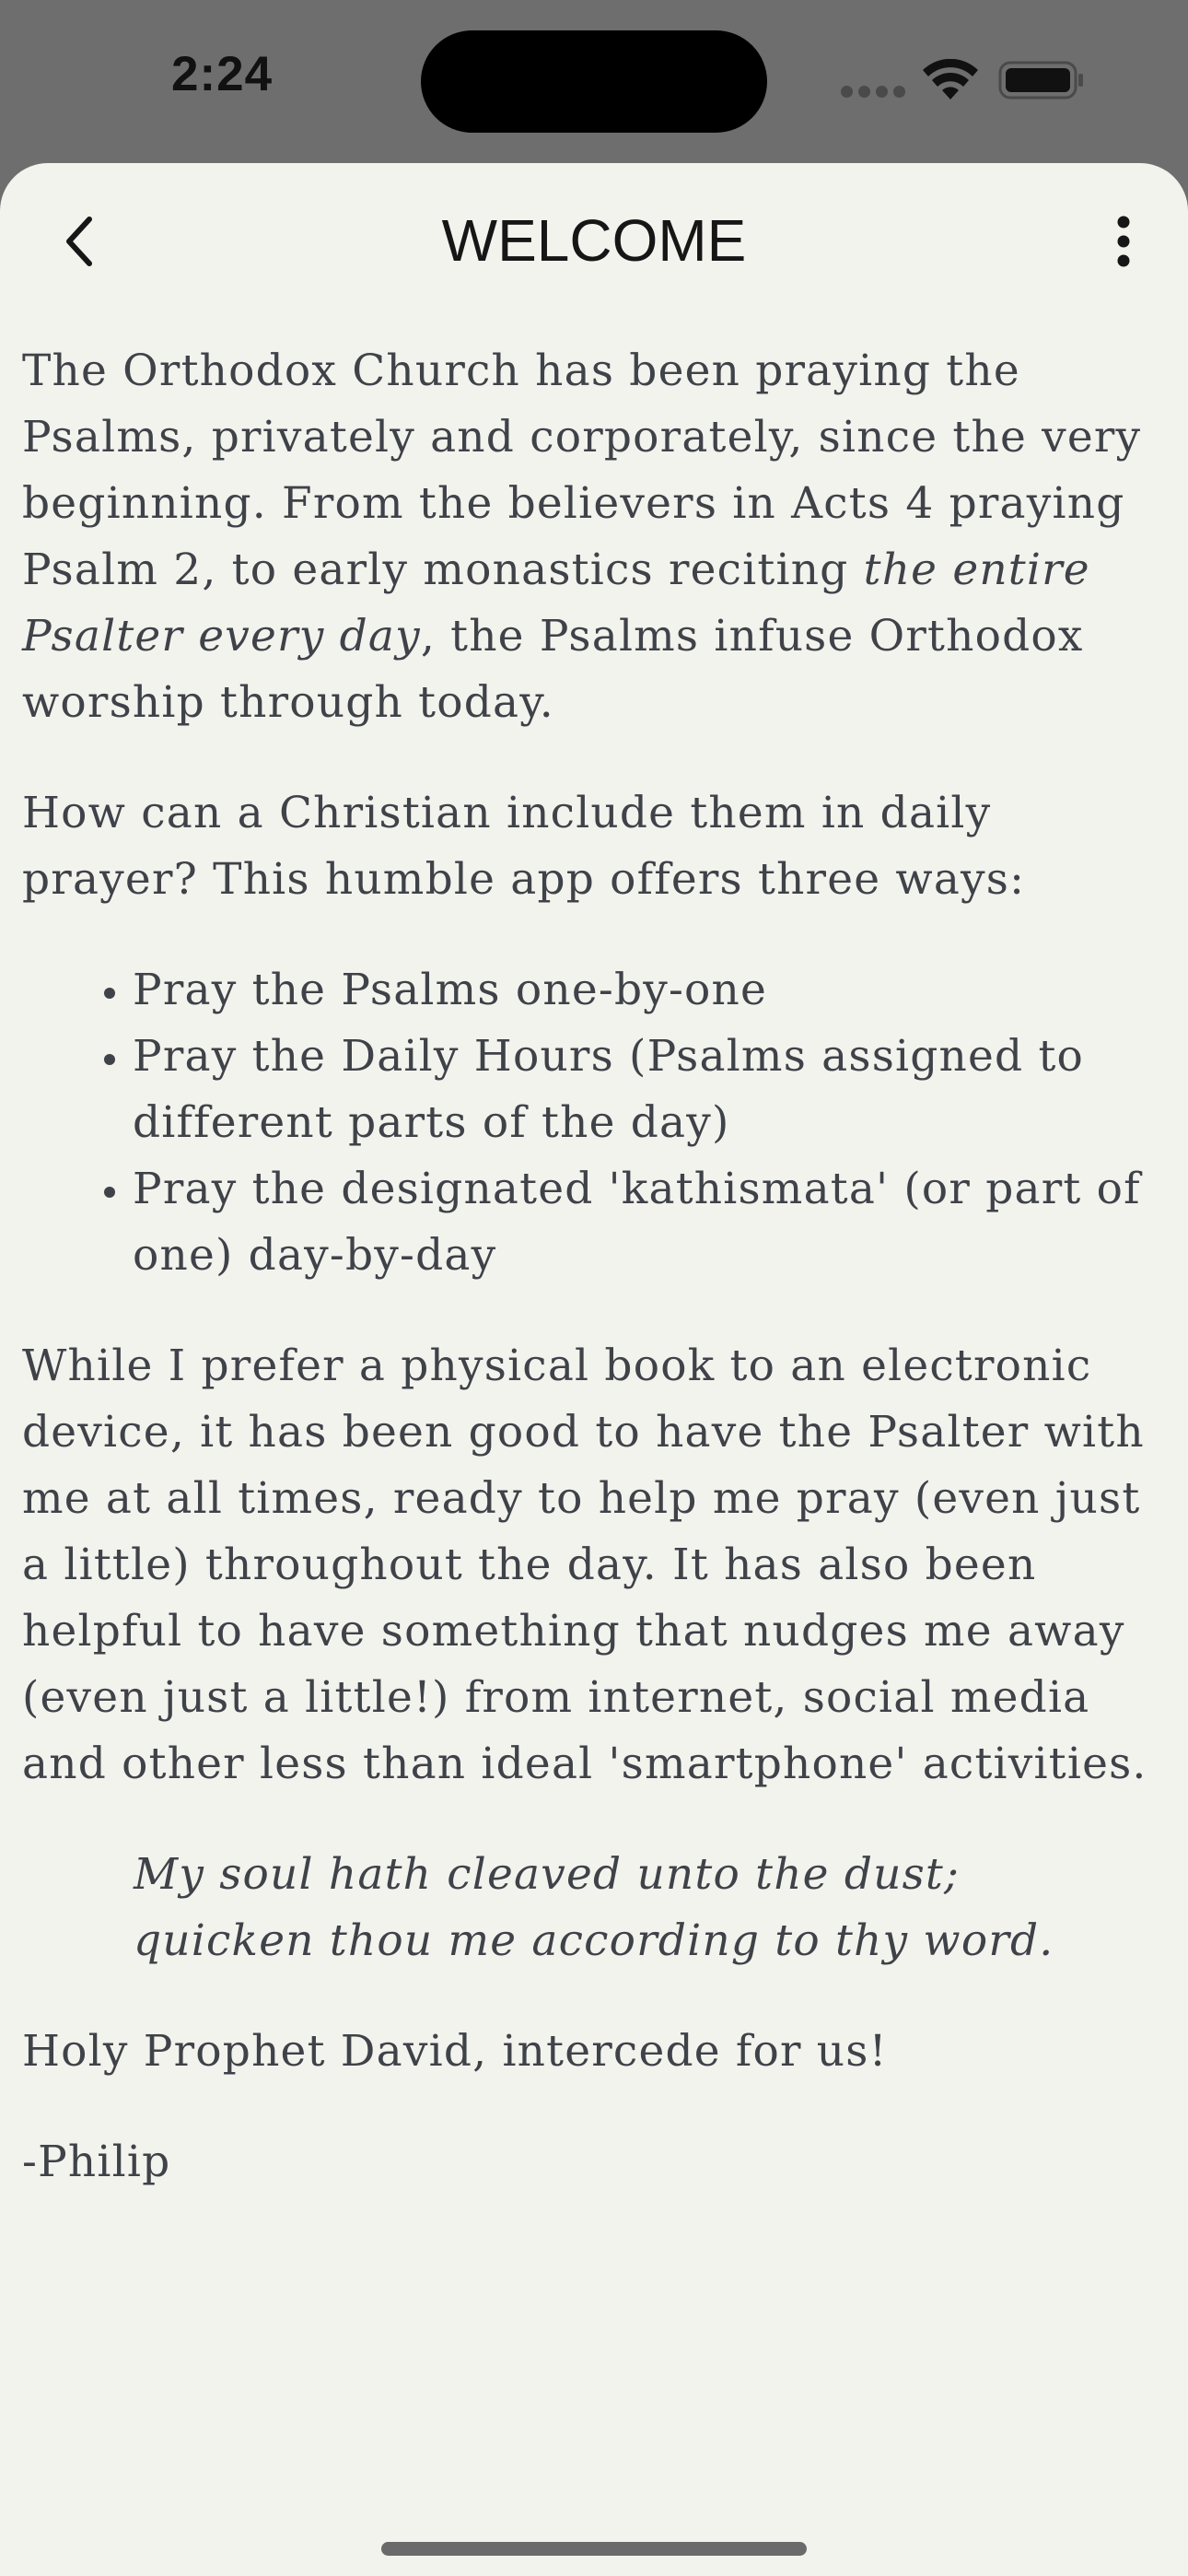 The image size is (1188, 2576). Describe the element at coordinates (594, 1941) in the screenshot. I see `quote-line: quicken thou me according to thy word.` at that location.